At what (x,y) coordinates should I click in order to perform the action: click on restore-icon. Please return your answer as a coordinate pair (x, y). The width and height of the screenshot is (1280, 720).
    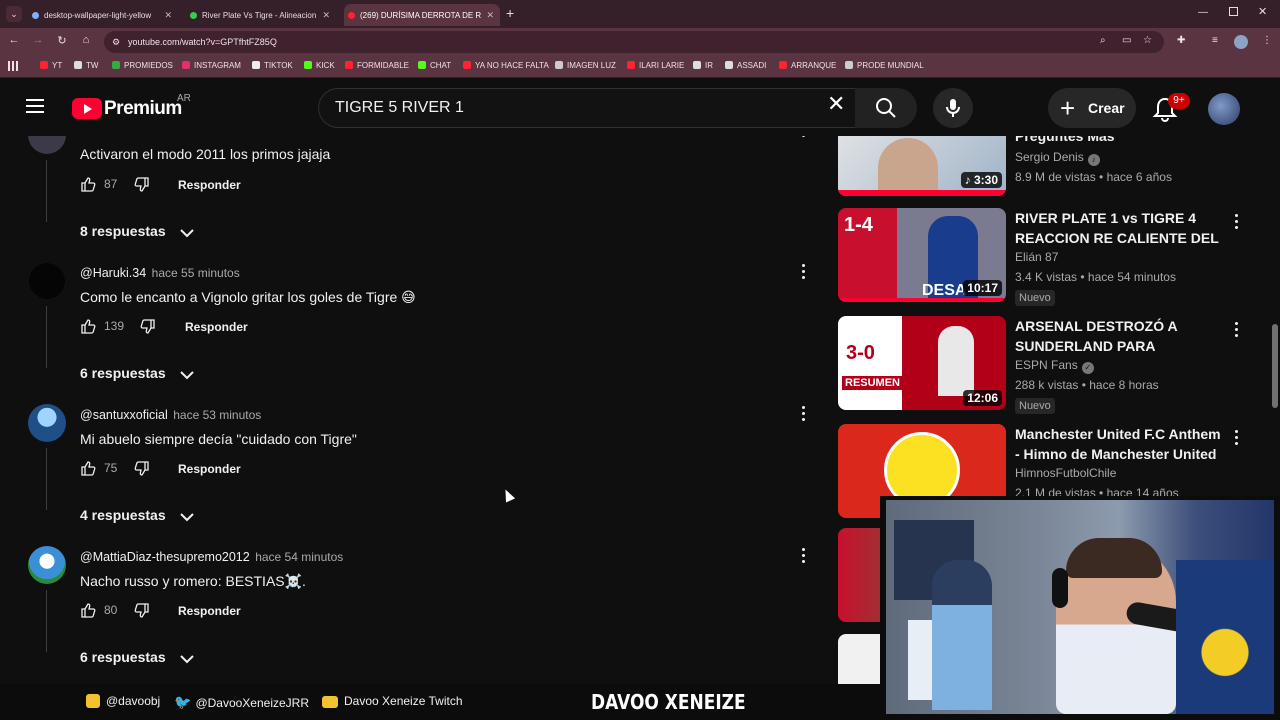
    Looking at the image, I should click on (1233, 11).